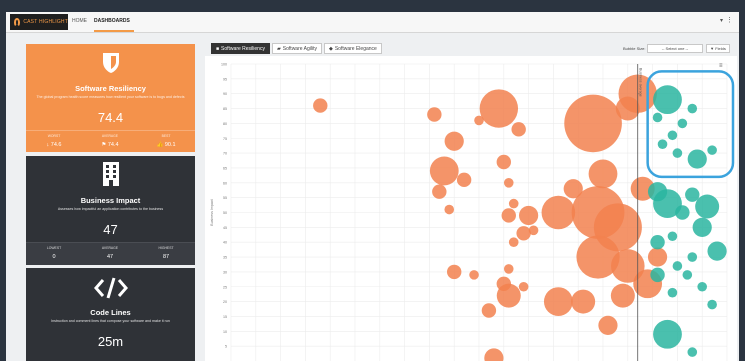 The width and height of the screenshot is (745, 361). What do you see at coordinates (718, 48) in the screenshot?
I see `fields-button: ▼ Fields` at bounding box center [718, 48].